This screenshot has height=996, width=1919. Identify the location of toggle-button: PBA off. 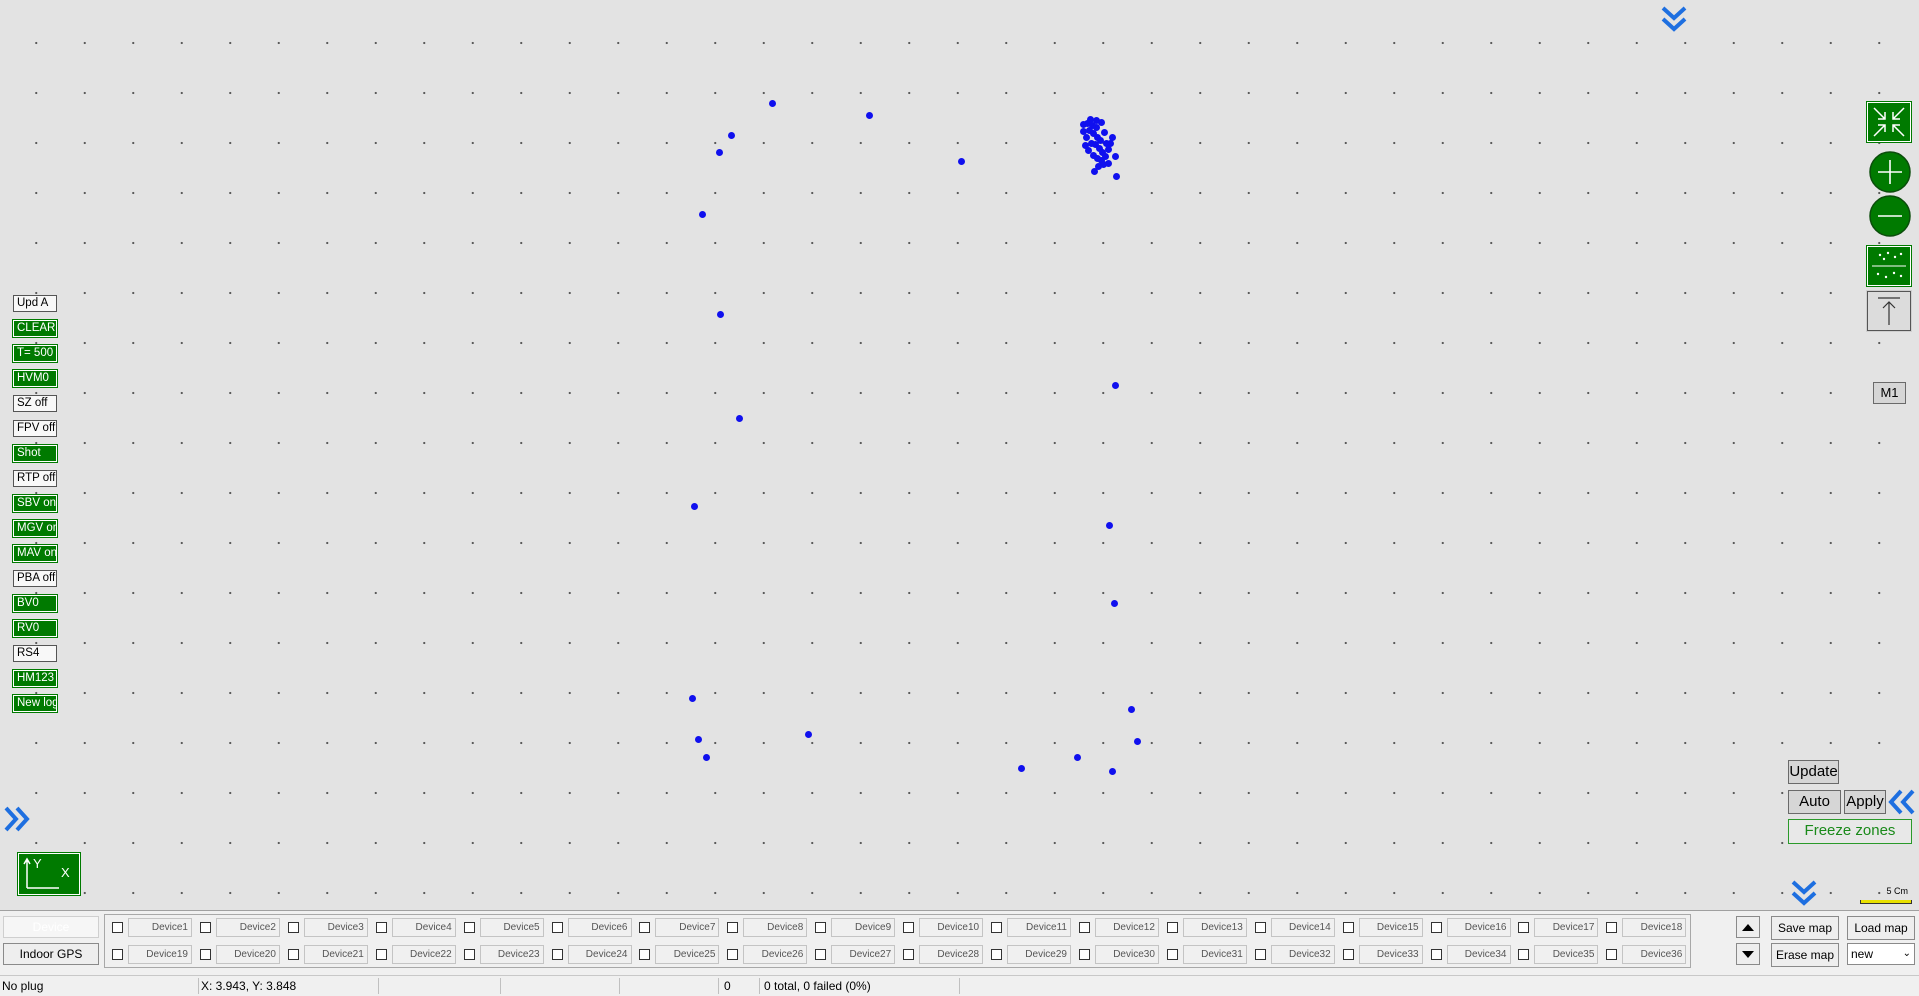
(35, 578).